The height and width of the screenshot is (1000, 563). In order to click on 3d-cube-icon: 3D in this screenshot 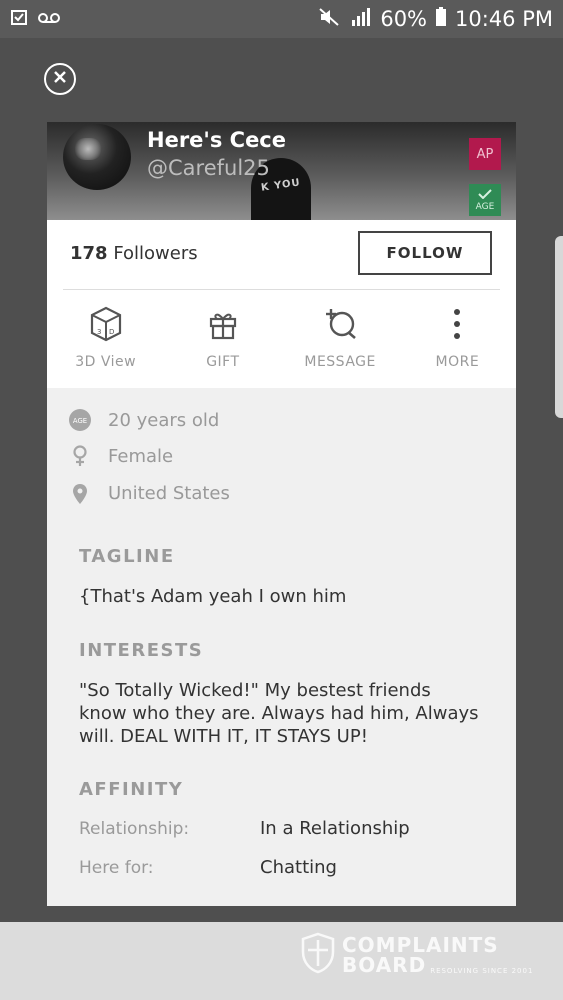, I will do `click(106, 324)`.